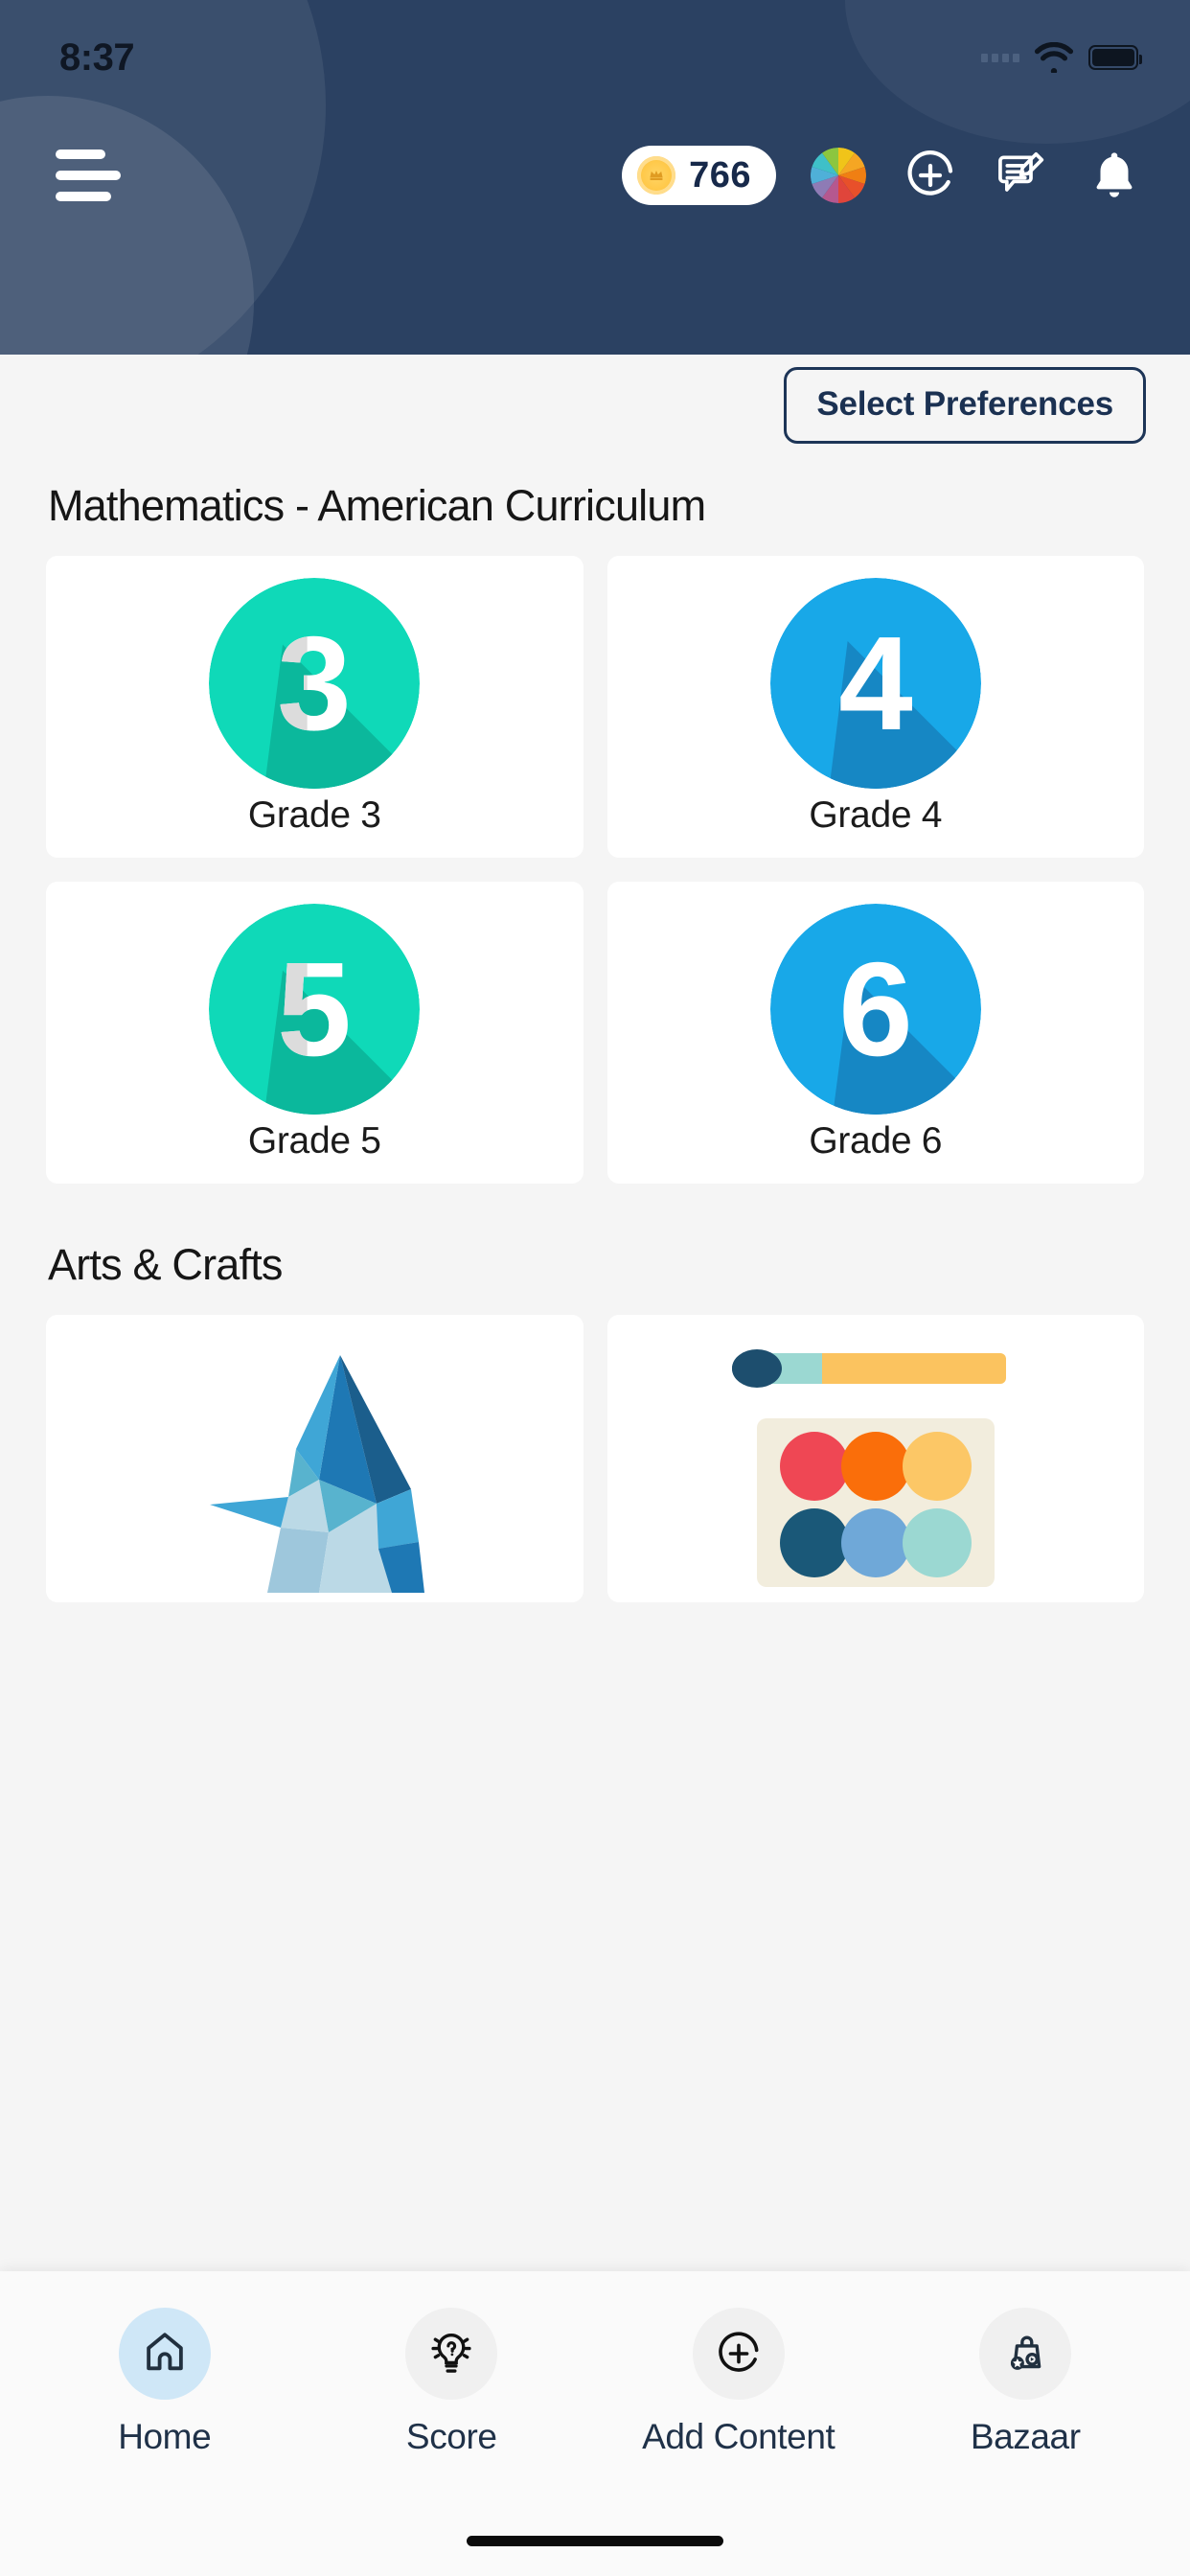 This screenshot has width=1190, height=2576. I want to click on grade-card: 6 Grade 6, so click(875, 1033).